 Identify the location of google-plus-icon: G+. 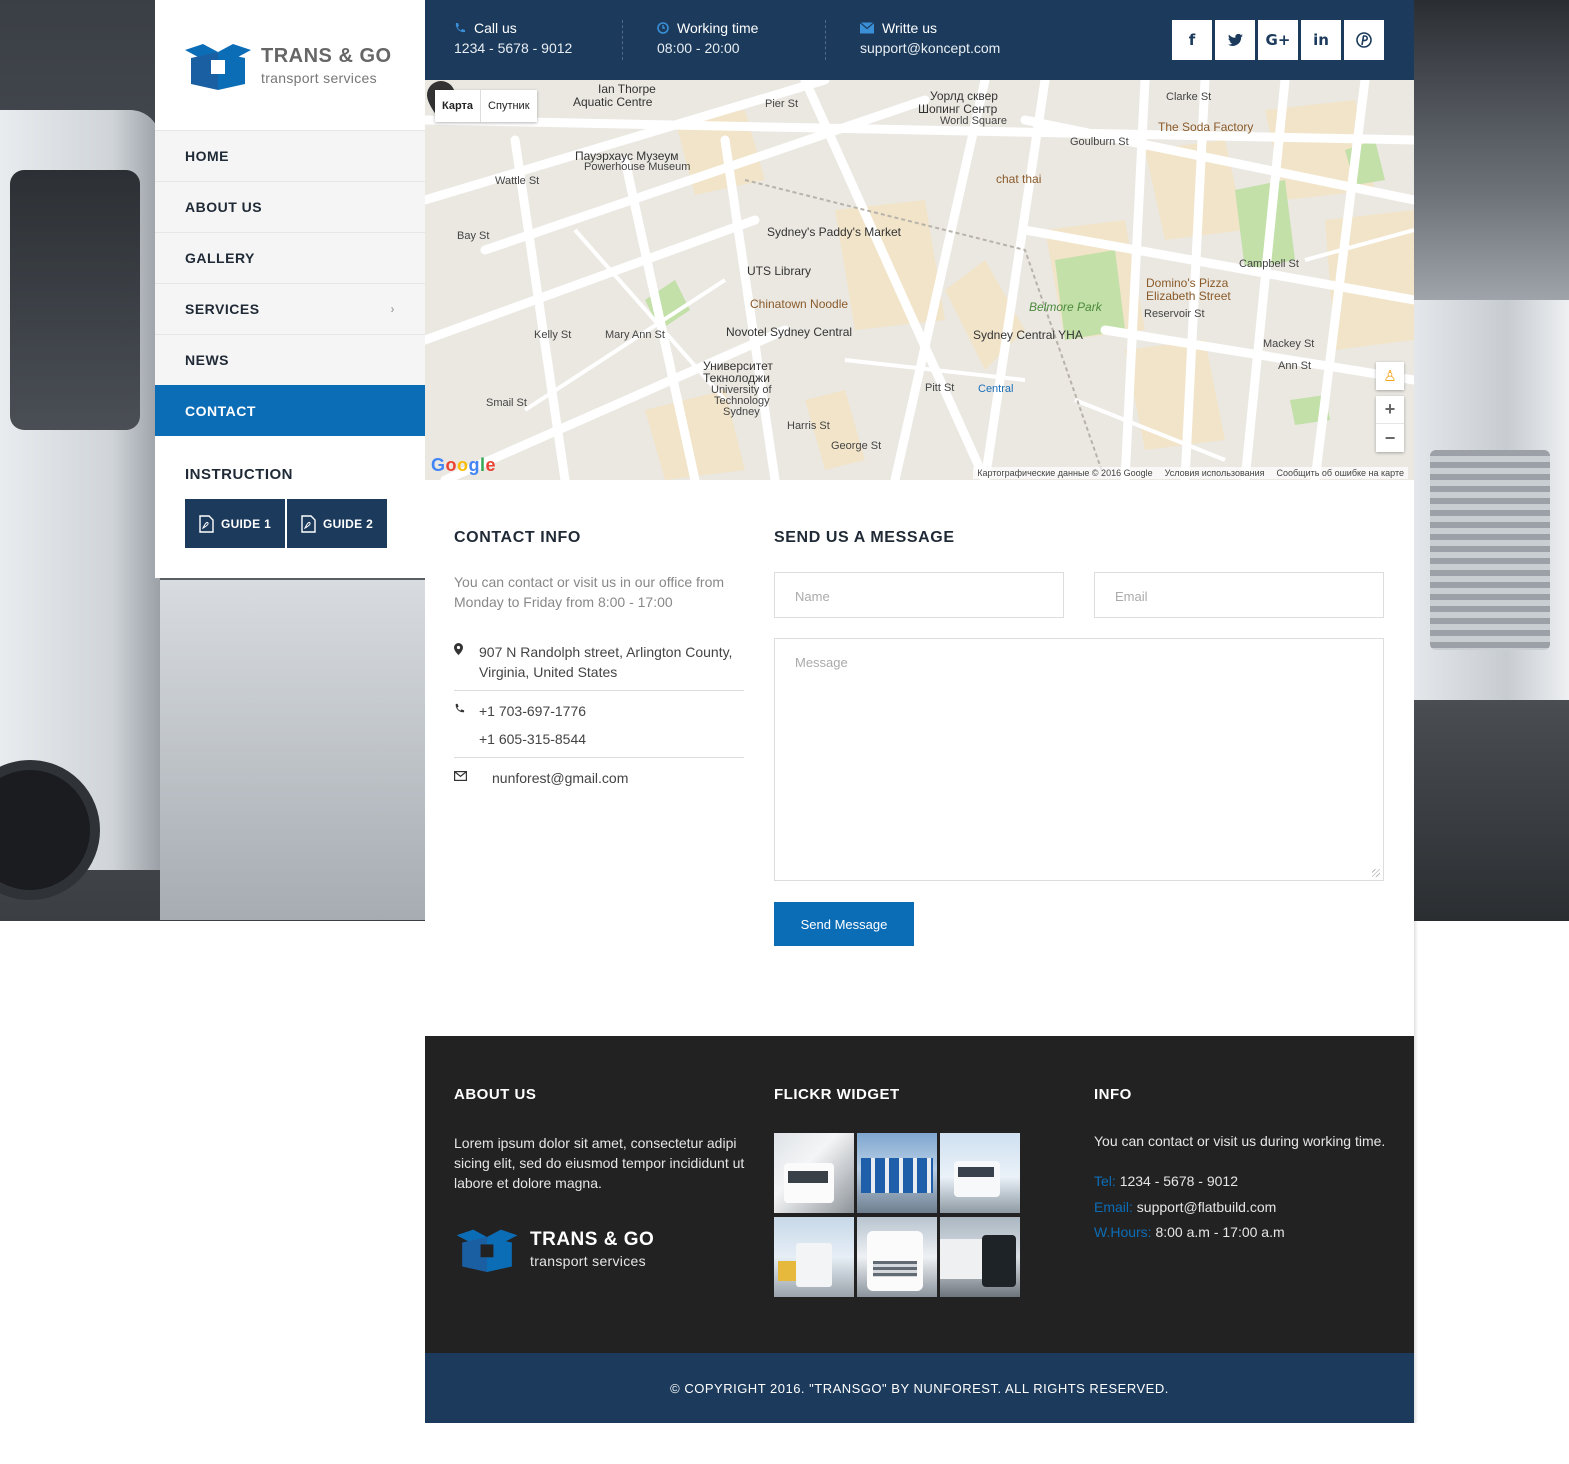
(1278, 40).